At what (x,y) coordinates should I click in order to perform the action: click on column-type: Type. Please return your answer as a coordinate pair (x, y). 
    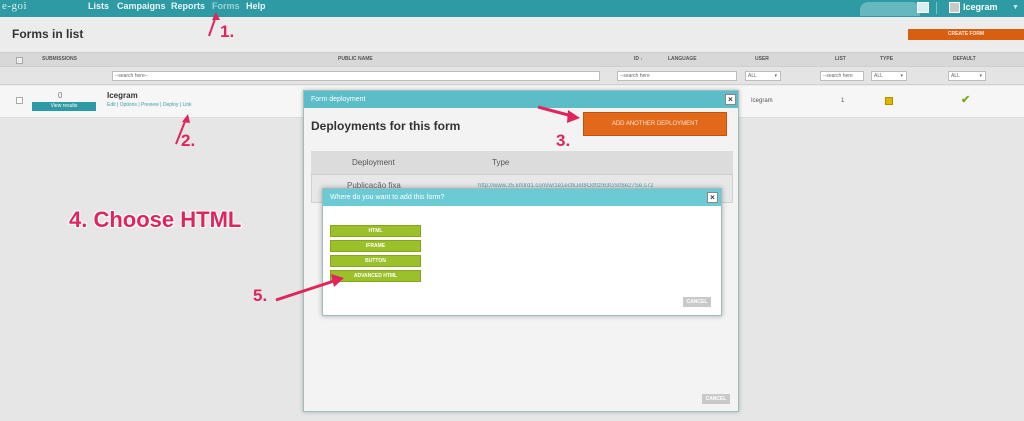
    Looking at the image, I should click on (501, 162).